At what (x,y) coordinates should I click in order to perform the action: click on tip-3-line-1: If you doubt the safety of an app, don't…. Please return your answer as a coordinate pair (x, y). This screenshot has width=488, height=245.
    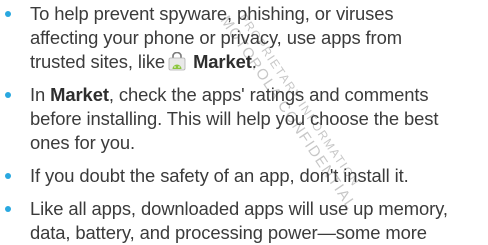
    Looking at the image, I should click on (219, 175).